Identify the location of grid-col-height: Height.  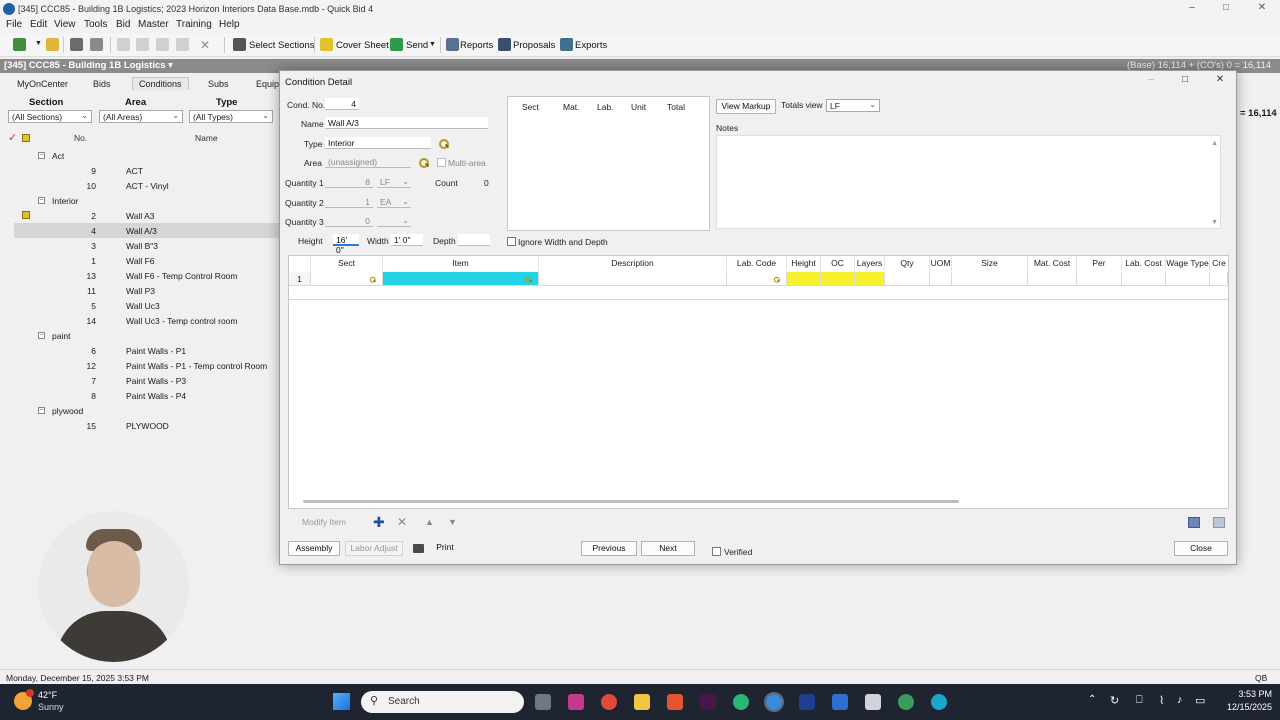
(804, 263).